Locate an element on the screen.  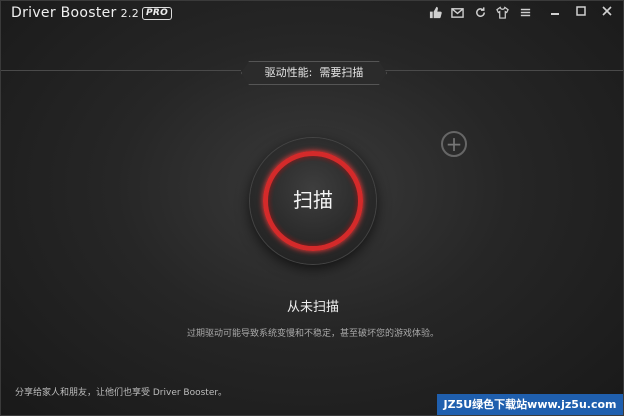
refresh-icon is located at coordinates (480, 12).